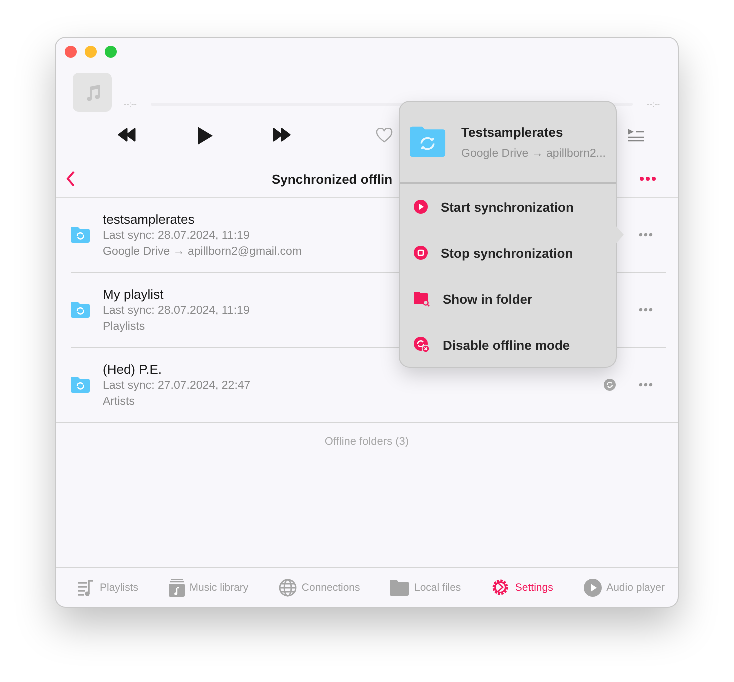  I want to click on elapsed-time: --:--, so click(130, 104).